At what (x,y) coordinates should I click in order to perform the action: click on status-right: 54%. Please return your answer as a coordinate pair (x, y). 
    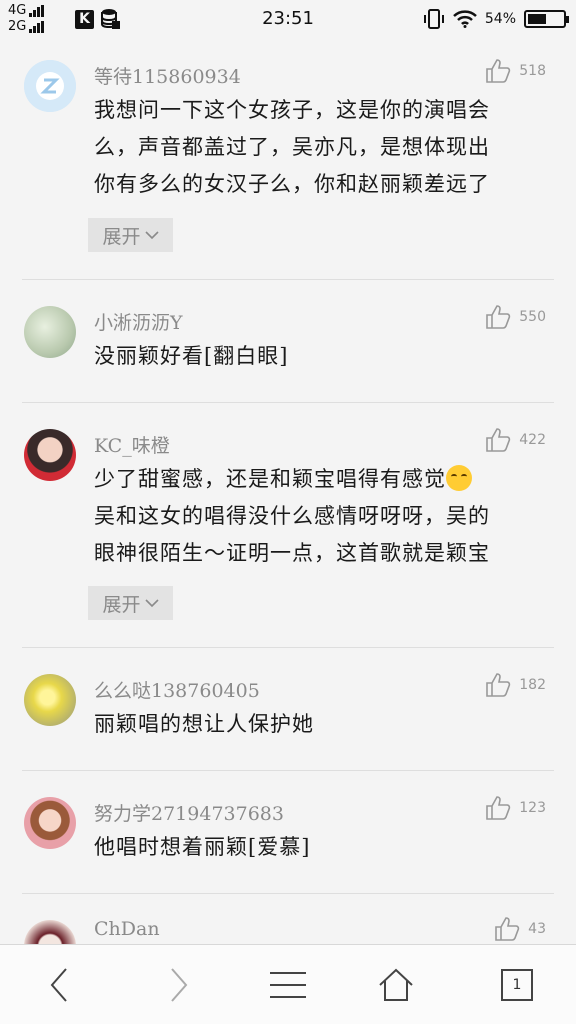
    Looking at the image, I should click on (496, 19).